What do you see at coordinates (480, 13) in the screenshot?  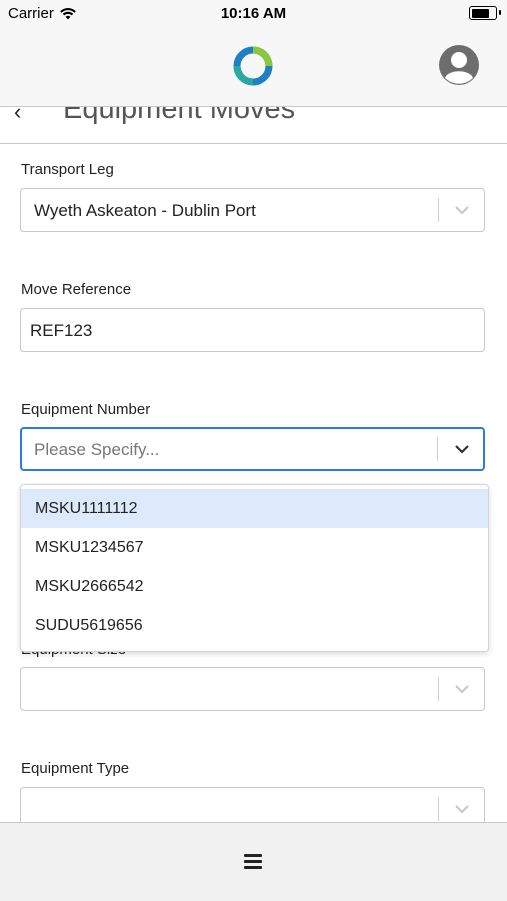 I see `battery-level` at bounding box center [480, 13].